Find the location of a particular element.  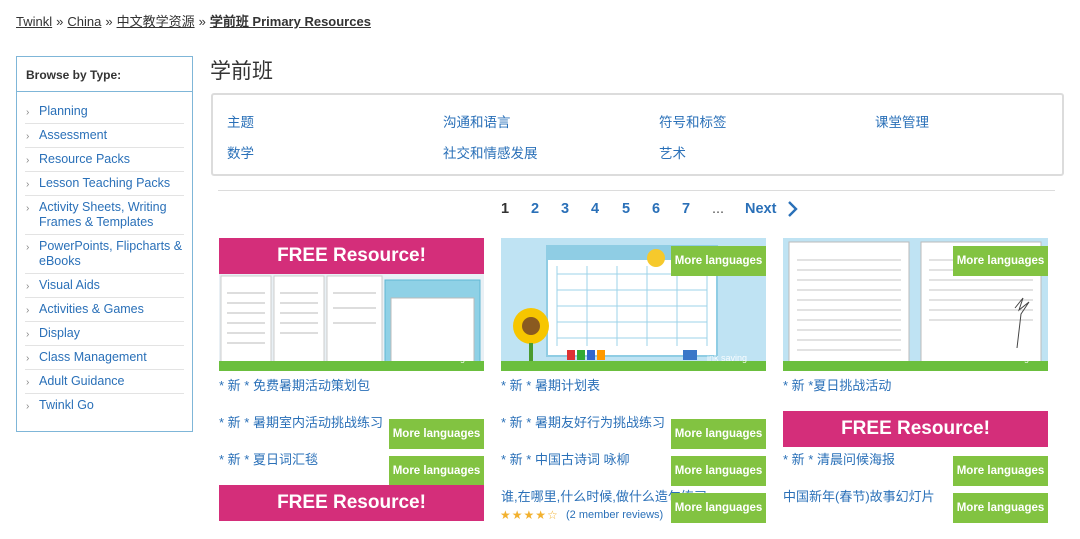

topic-link-theme: 主题 is located at coordinates (240, 121).